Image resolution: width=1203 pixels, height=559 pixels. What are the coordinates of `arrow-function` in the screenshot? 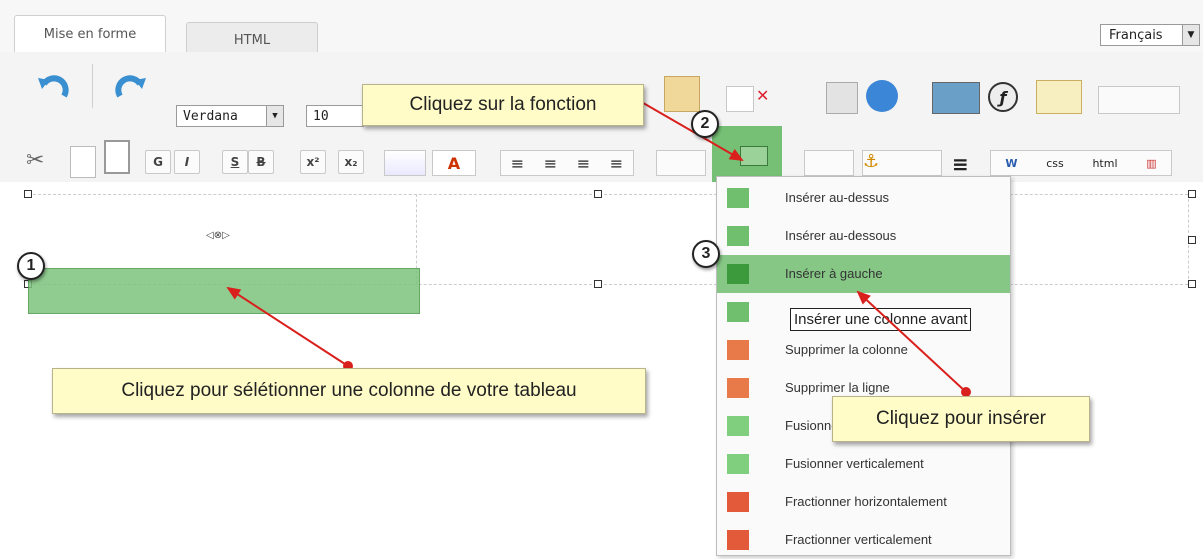 It's located at (690, 130).